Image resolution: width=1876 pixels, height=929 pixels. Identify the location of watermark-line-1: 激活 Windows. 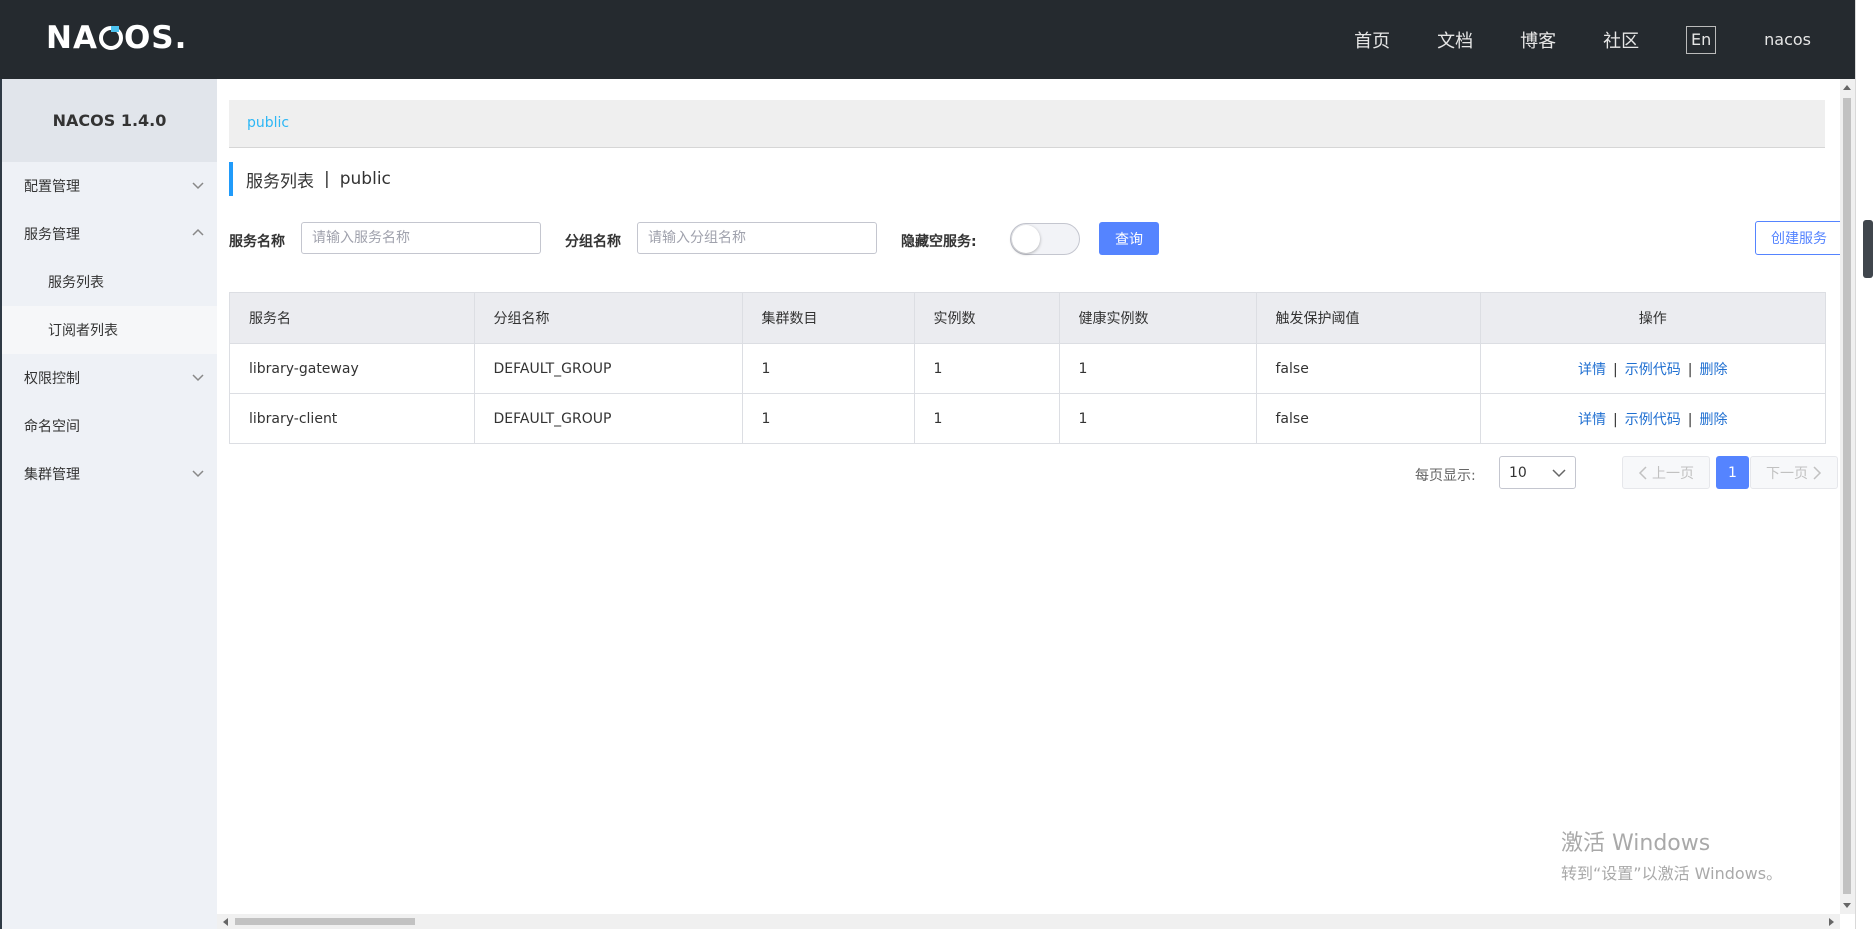
(1636, 843).